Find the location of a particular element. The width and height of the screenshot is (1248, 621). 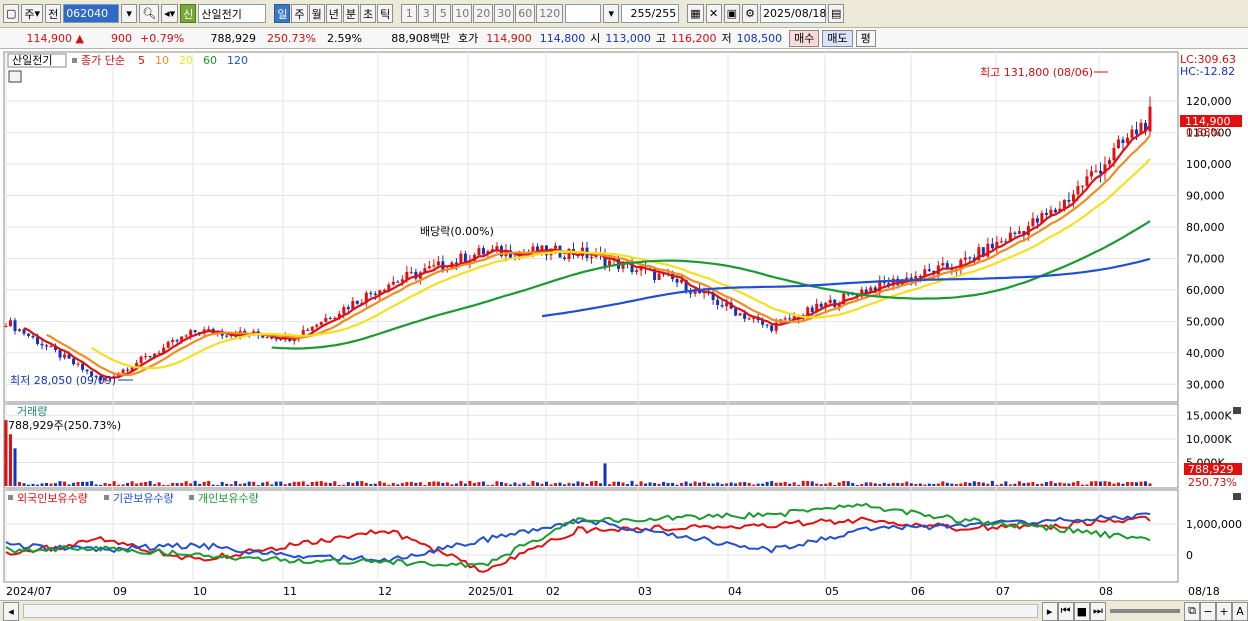

period-tab-2: 월 is located at coordinates (316, 13).